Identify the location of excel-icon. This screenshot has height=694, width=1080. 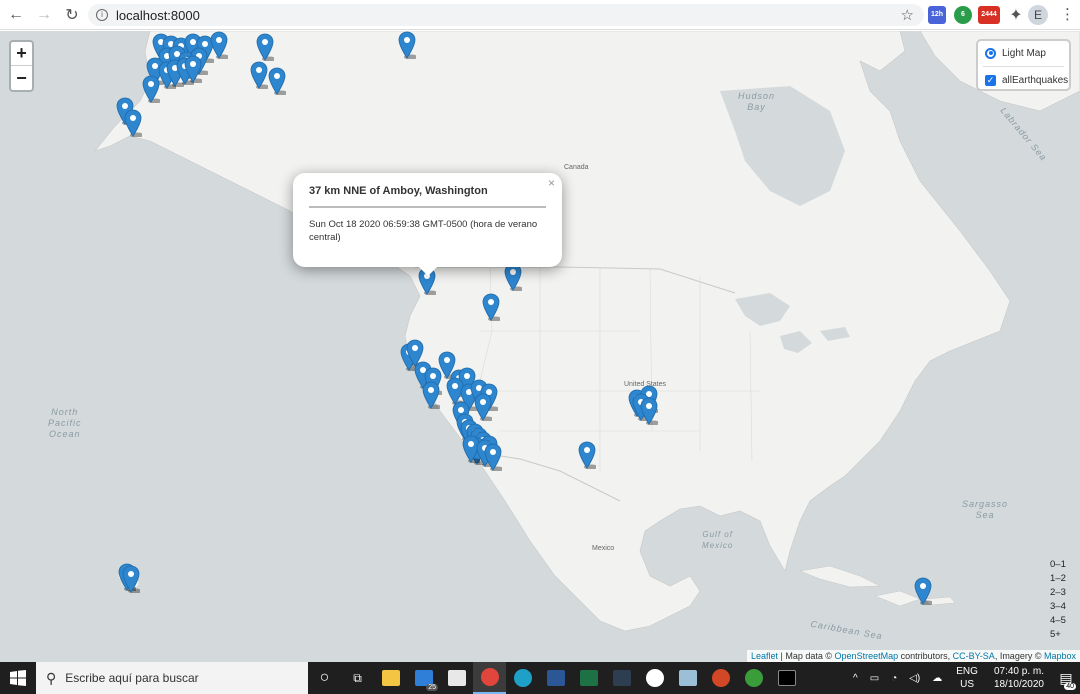
(588, 678).